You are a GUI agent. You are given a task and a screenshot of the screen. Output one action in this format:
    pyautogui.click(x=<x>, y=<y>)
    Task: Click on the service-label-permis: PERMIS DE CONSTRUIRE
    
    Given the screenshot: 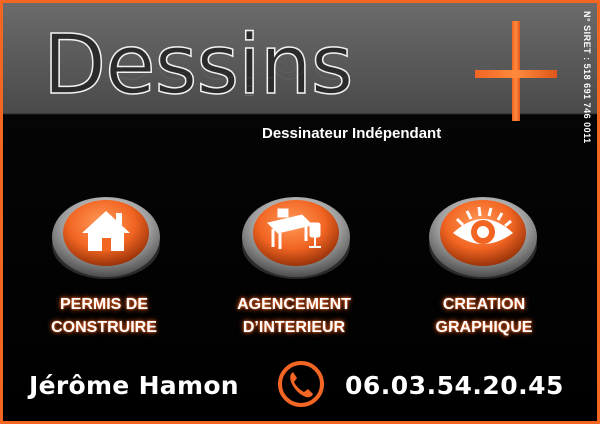 What is the action you would take?
    pyautogui.click(x=104, y=316)
    